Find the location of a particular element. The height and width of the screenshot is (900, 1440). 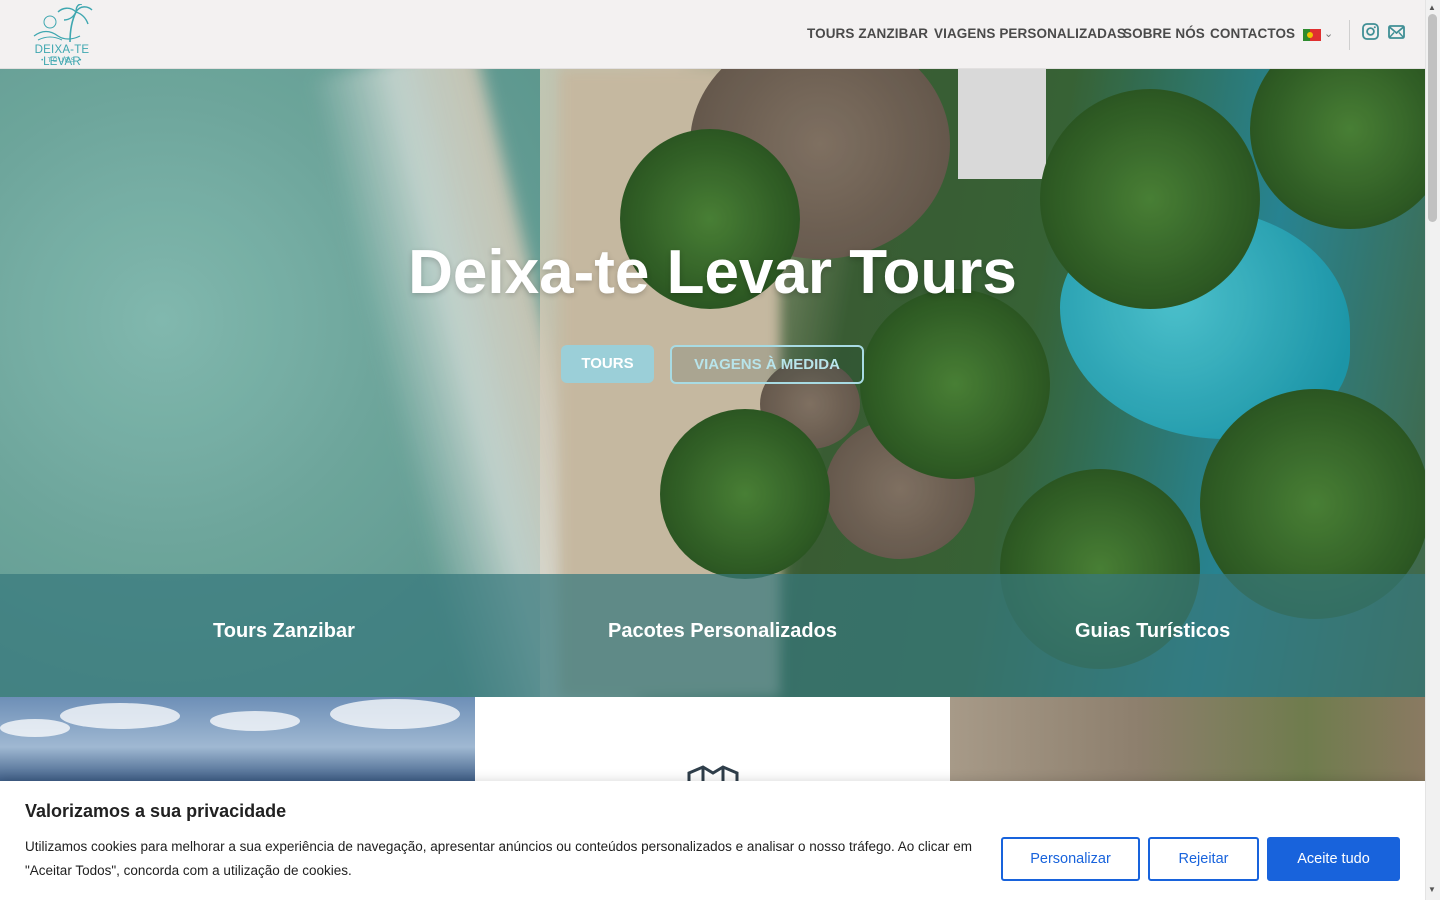

instagram-icon is located at coordinates (1370, 34).